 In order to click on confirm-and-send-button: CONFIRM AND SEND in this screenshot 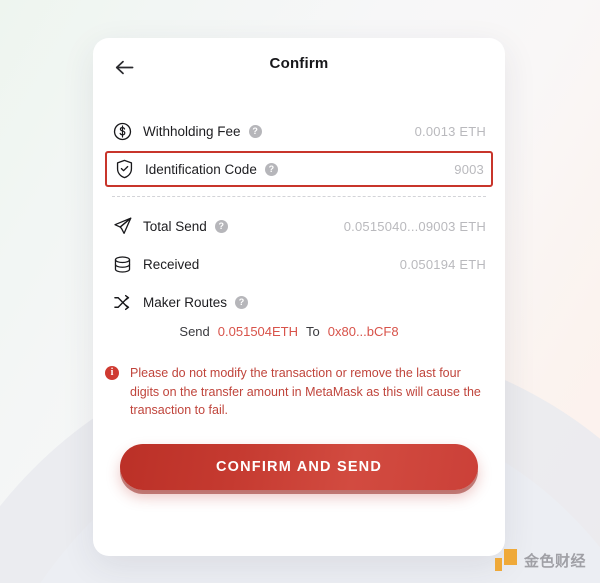, I will do `click(299, 466)`.